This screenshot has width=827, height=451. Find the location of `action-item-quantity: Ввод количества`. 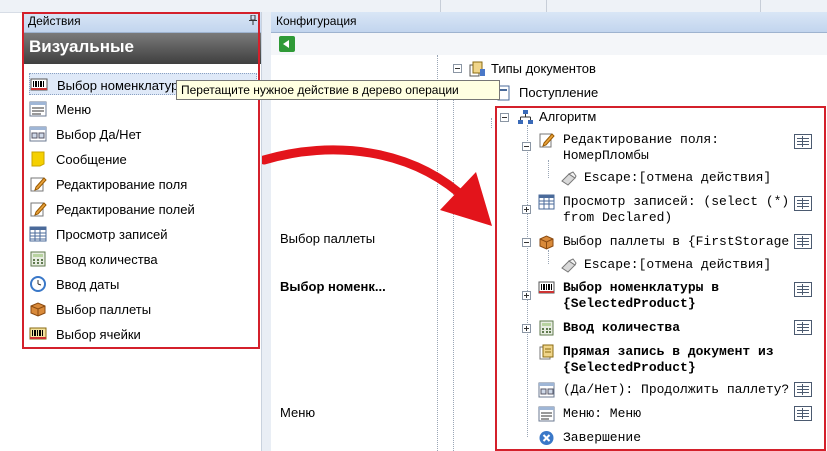

action-item-quantity: Ввод количества is located at coordinates (143, 259).